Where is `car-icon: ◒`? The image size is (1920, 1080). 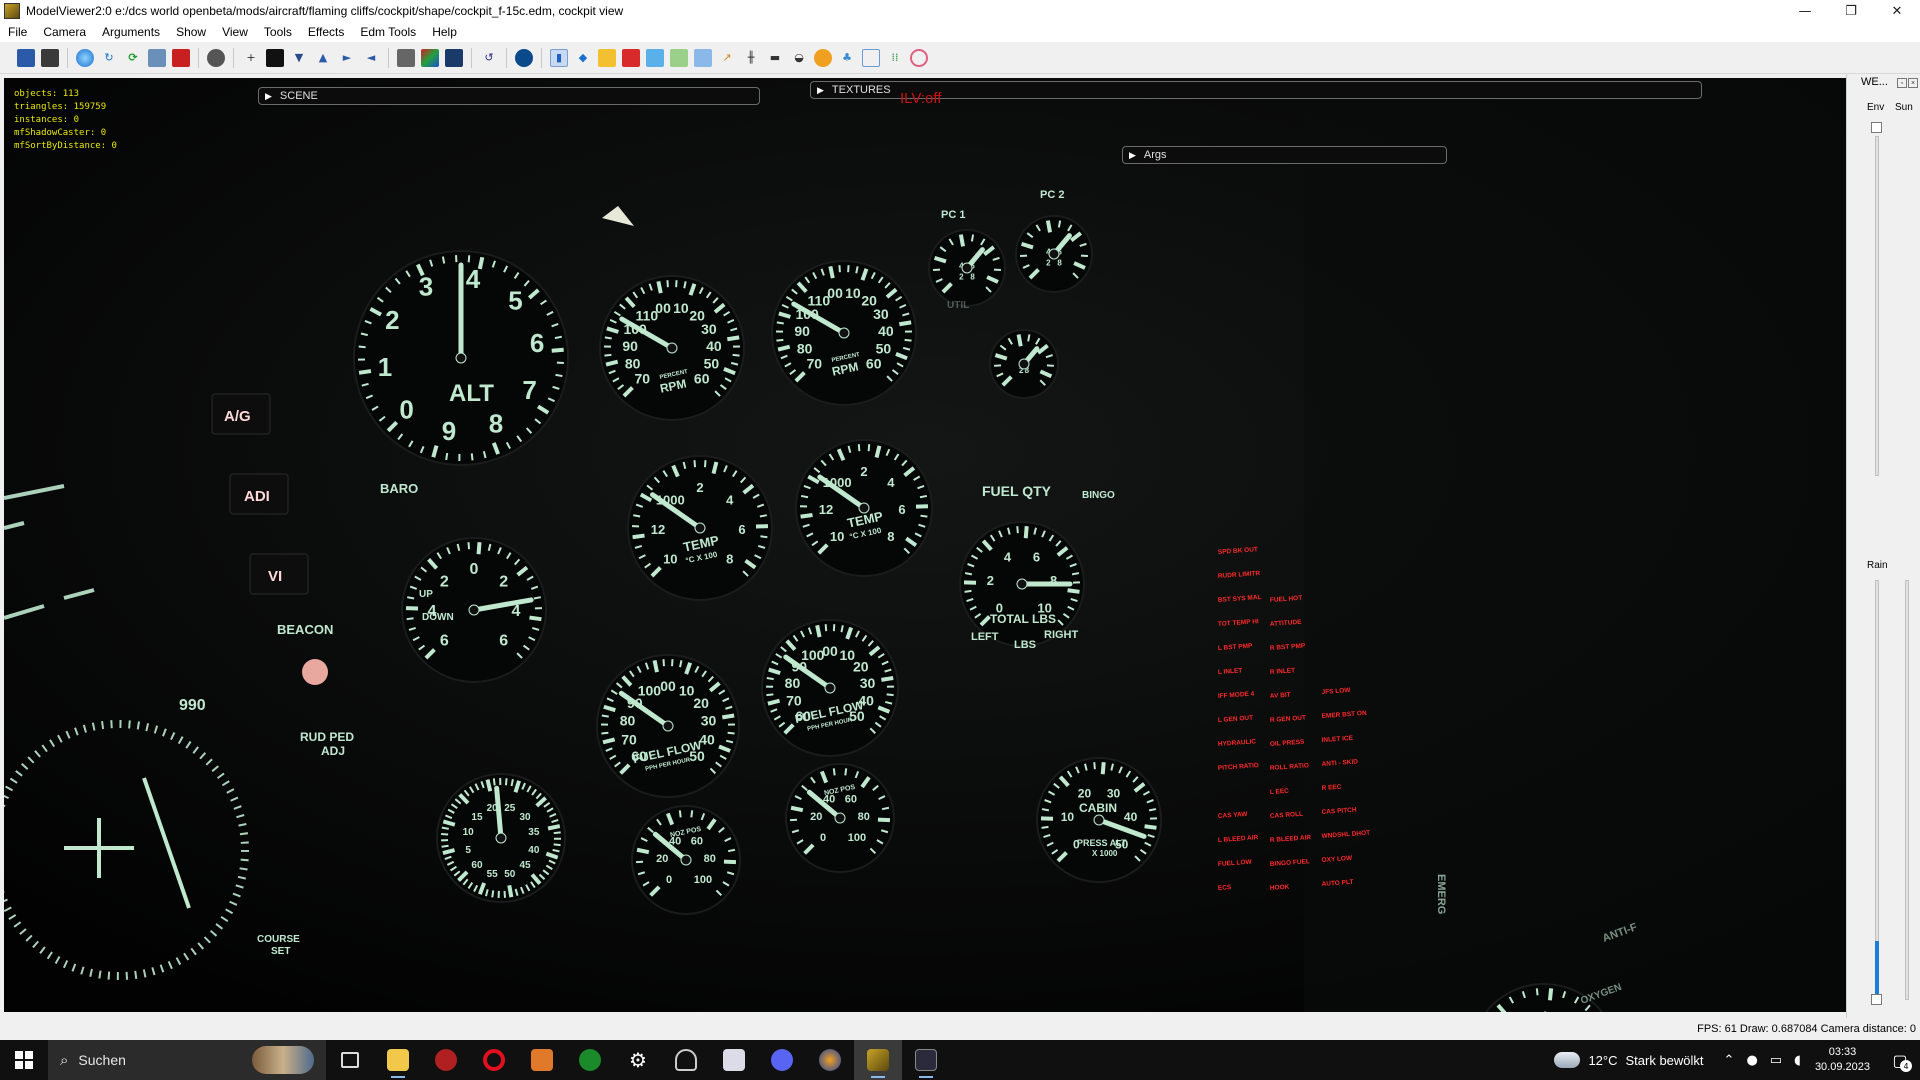
car-icon: ◒ is located at coordinates (799, 58).